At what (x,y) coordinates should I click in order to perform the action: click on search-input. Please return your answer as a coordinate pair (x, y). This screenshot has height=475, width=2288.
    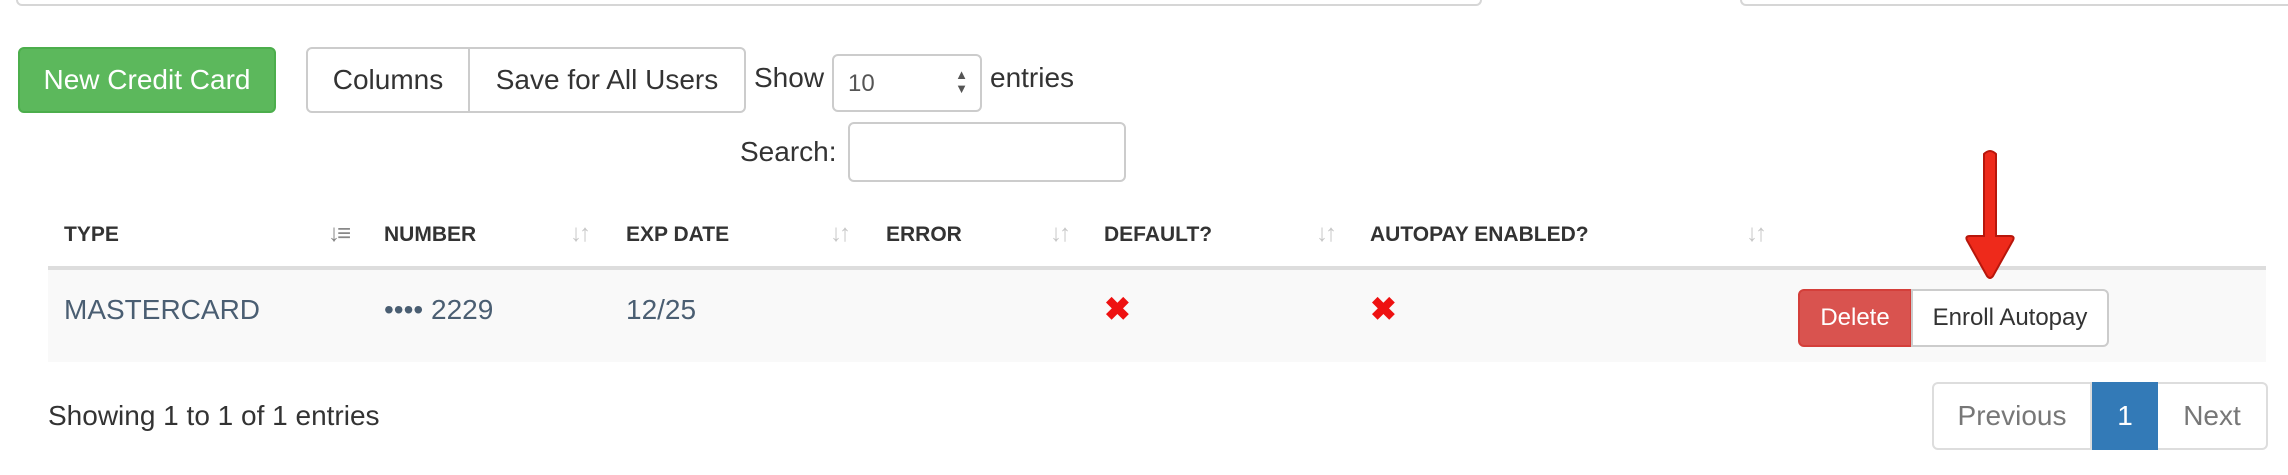
    Looking at the image, I should click on (987, 152).